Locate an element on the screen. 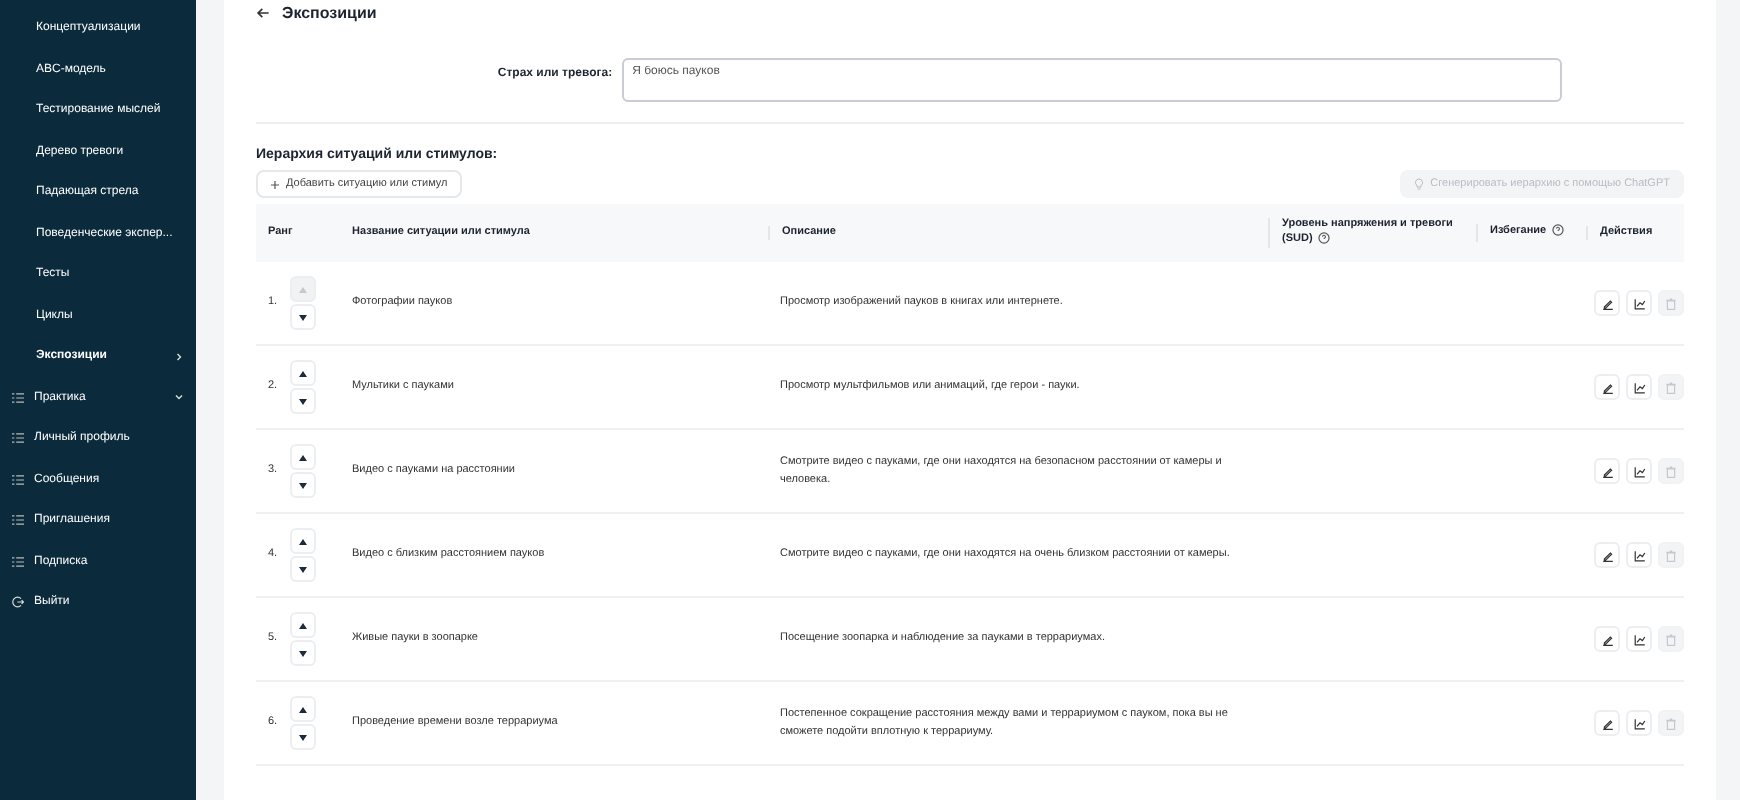 The height and width of the screenshot is (800, 1740). page-title: Экспозиции is located at coordinates (329, 12).